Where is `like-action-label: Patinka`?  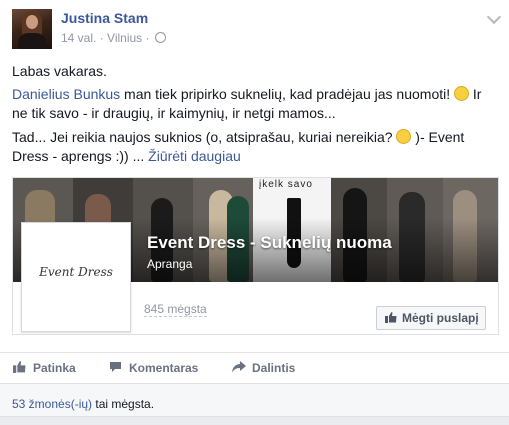 like-action-label: Patinka is located at coordinates (54, 368).